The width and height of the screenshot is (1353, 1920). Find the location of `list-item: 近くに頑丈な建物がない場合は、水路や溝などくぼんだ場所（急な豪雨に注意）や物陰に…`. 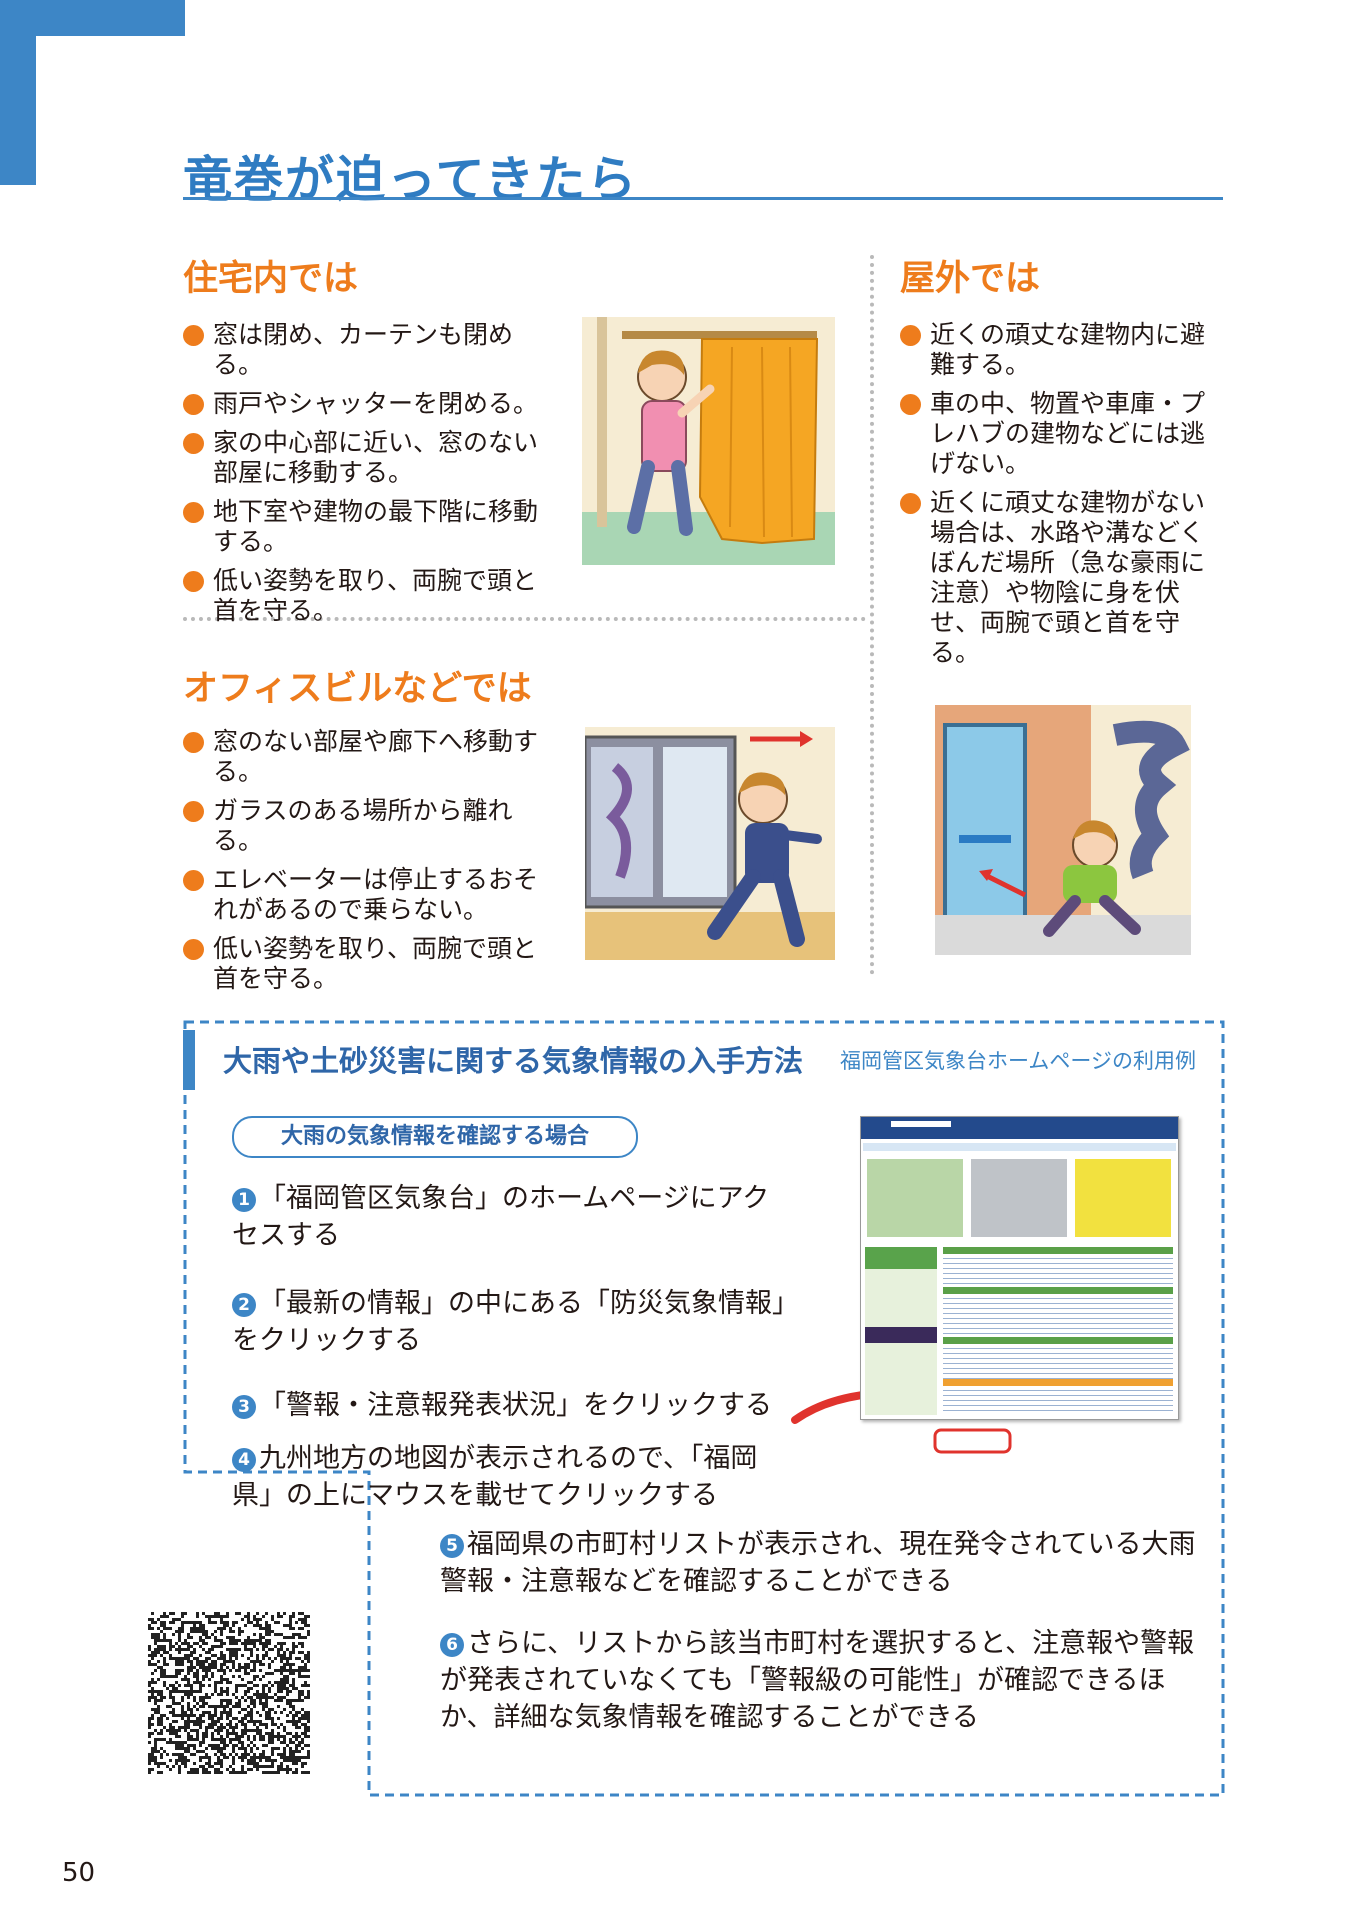

list-item: 近くに頑丈な建物がない場合は、水路や溝などくぼんだ場所（急な豪雨に注意）や物陰に… is located at coordinates (1060, 578).